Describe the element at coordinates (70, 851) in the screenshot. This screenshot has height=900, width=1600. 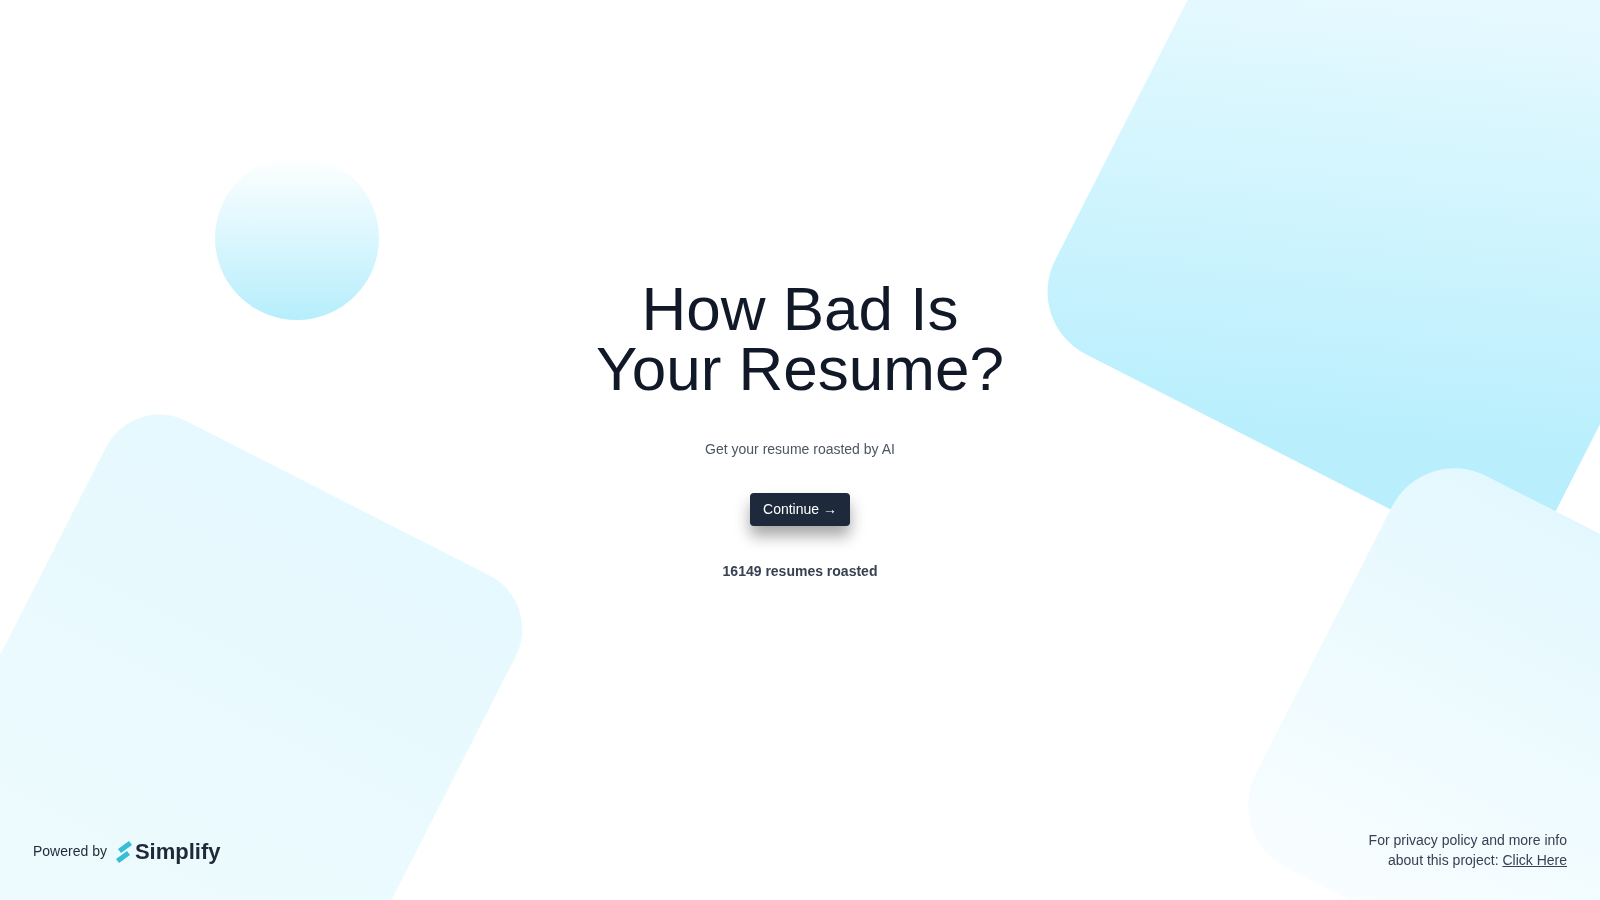
I see `powered-by-label: Powered by` at that location.